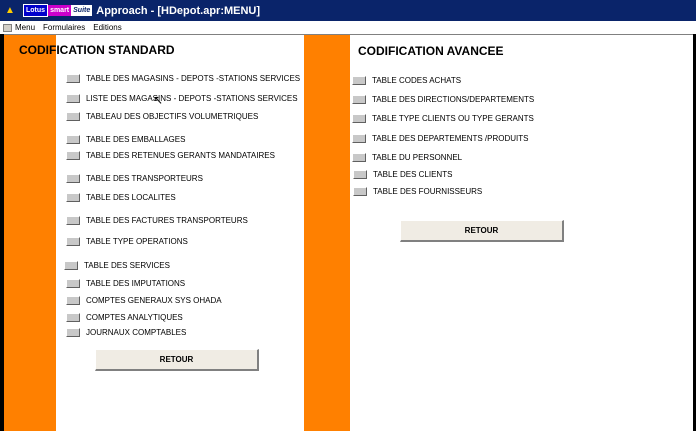  I want to click on orange-stripe-left, so click(30, 233).